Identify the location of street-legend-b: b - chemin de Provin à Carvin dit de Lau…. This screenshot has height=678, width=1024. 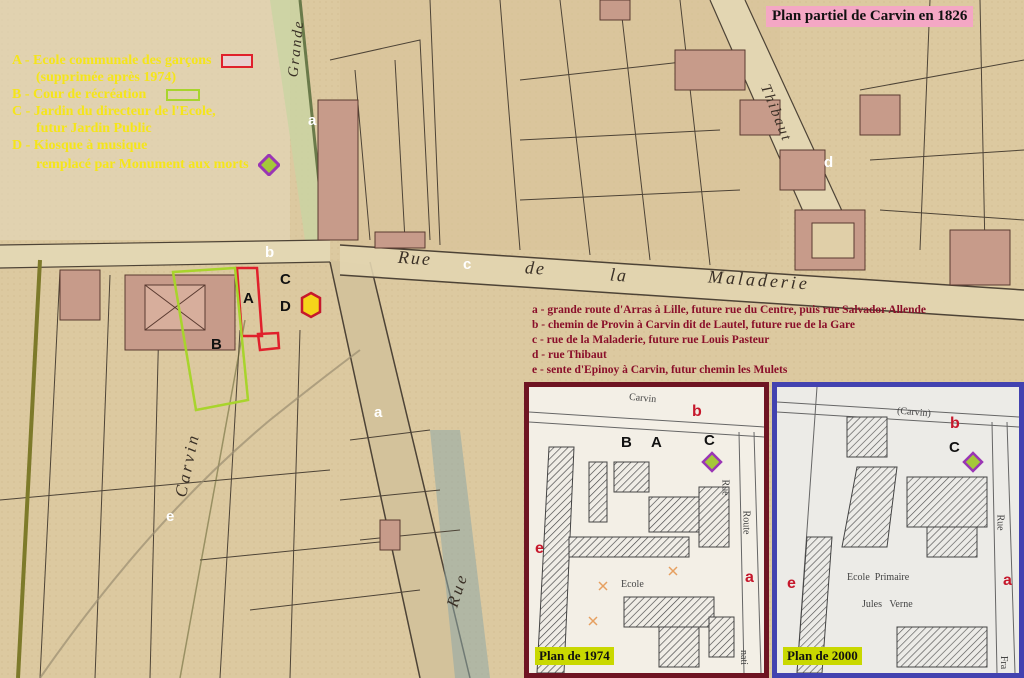
(693, 325).